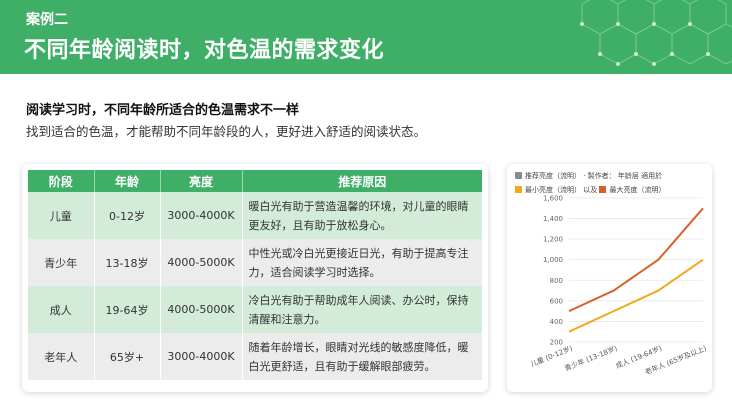 The width and height of the screenshot is (732, 408). I want to click on legend-line-1: 推荐亮度（流明） · 製作者： 年龄层 適用於, so click(590, 176).